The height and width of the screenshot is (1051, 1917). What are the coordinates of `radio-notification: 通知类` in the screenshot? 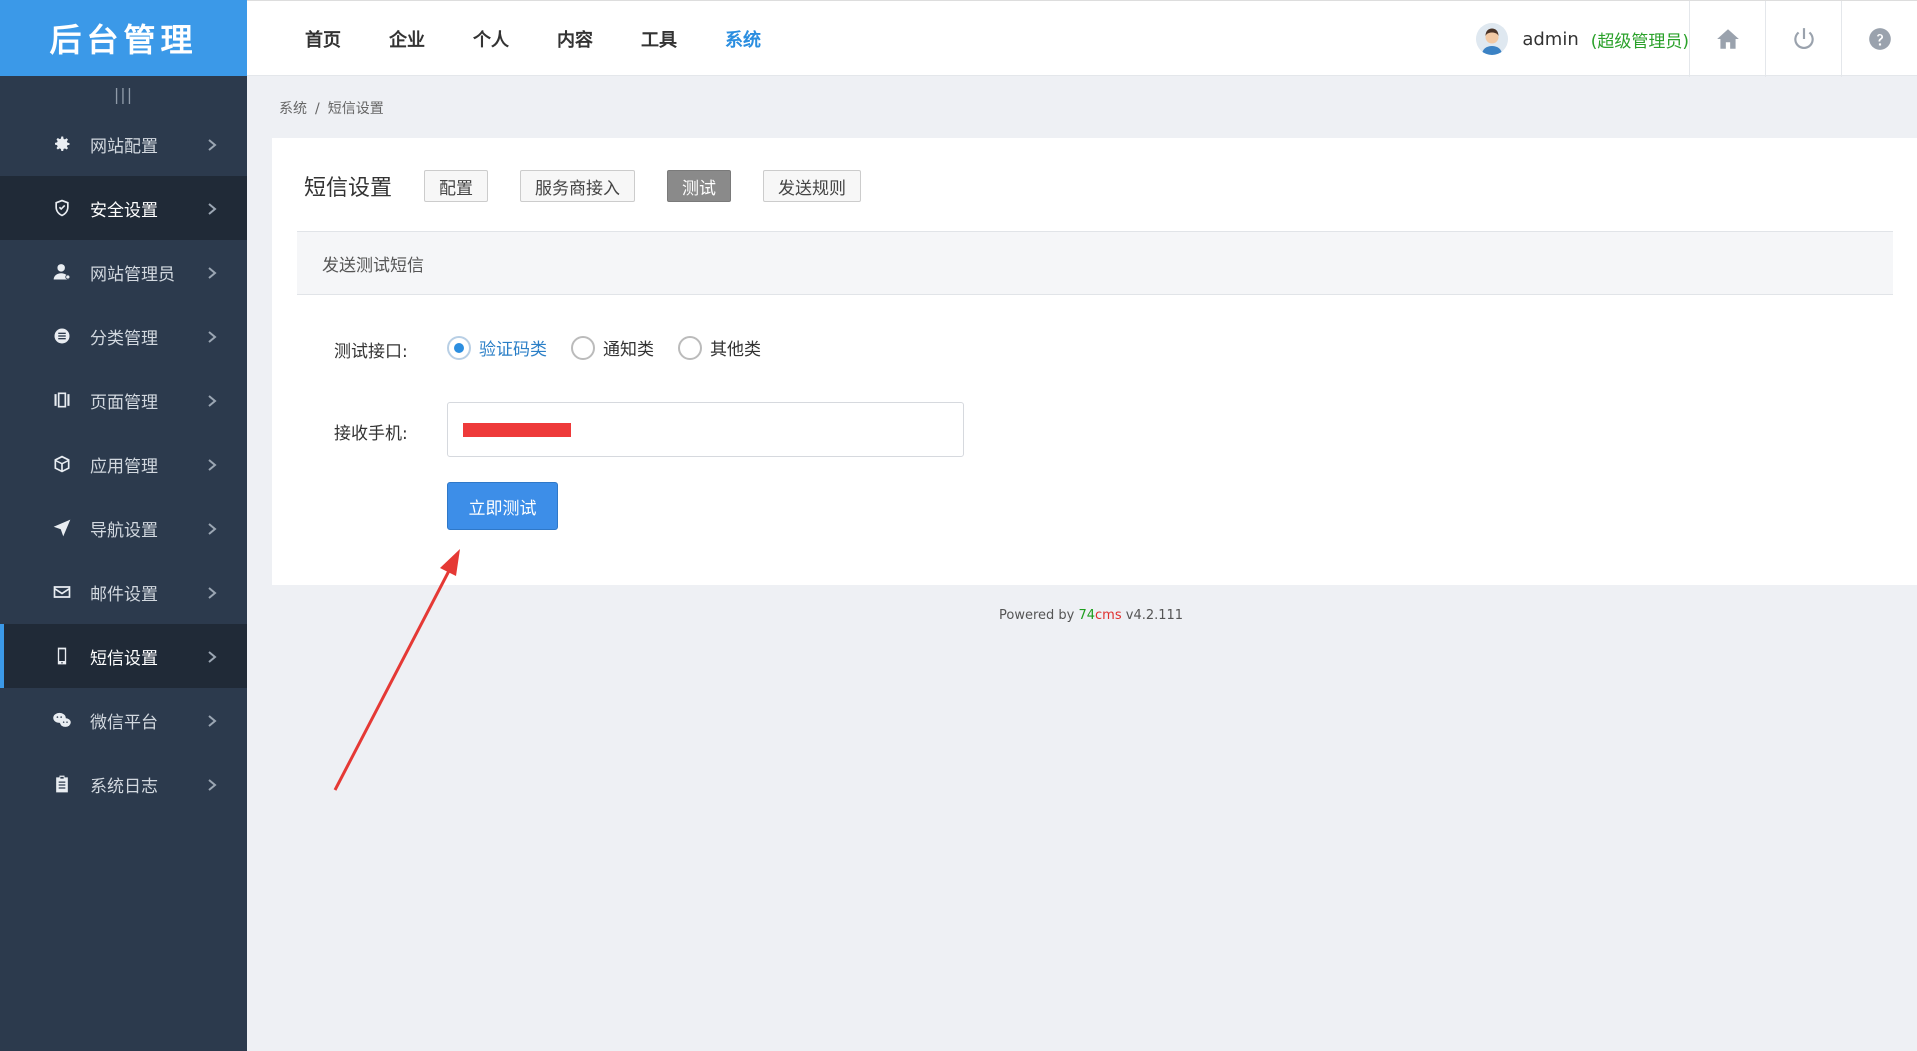 It's located at (612, 347).